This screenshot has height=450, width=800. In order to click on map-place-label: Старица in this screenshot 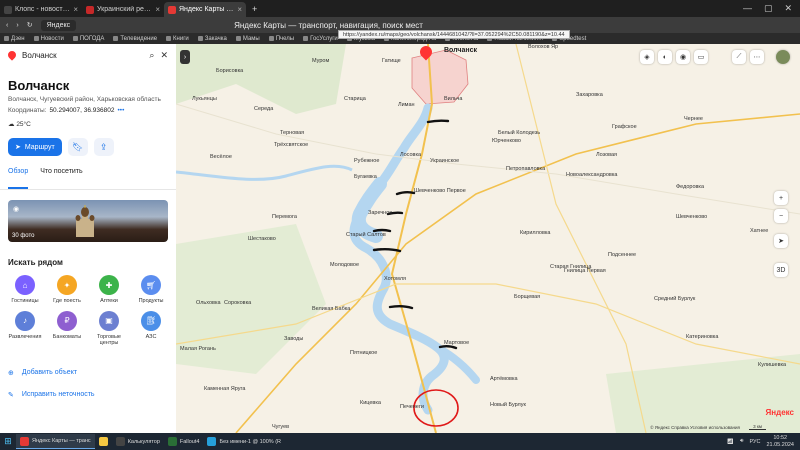, I will do `click(355, 99)`.